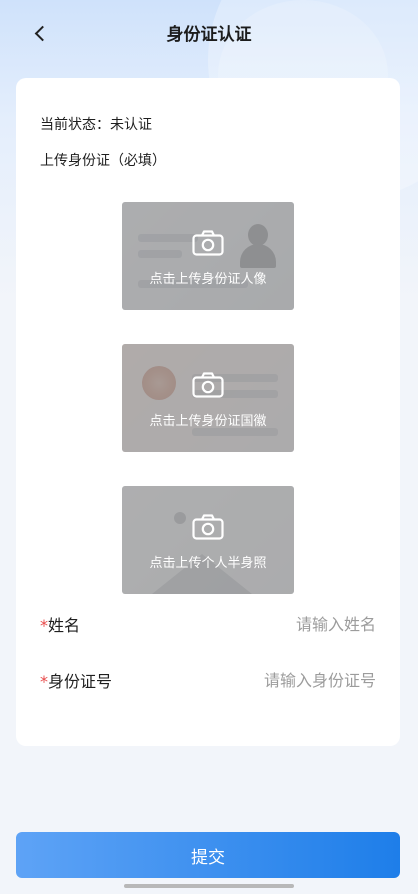 Image resolution: width=418 pixels, height=894 pixels. Describe the element at coordinates (96, 125) in the screenshot. I see `status-text: 当前状态：未认证` at that location.